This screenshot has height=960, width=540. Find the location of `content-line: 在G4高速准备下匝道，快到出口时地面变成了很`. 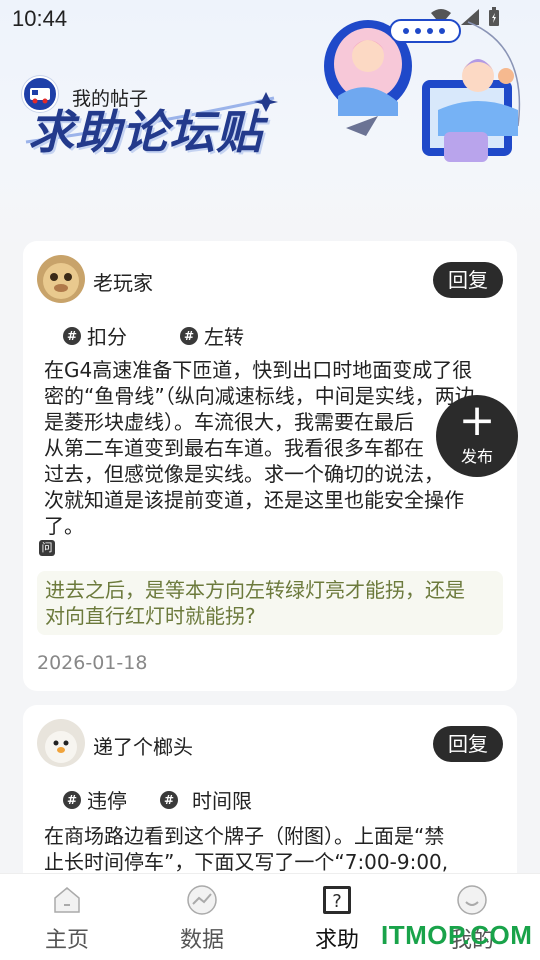

content-line: 在G4高速准备下匝道，快到出口时地面变成了很 is located at coordinates (258, 370).